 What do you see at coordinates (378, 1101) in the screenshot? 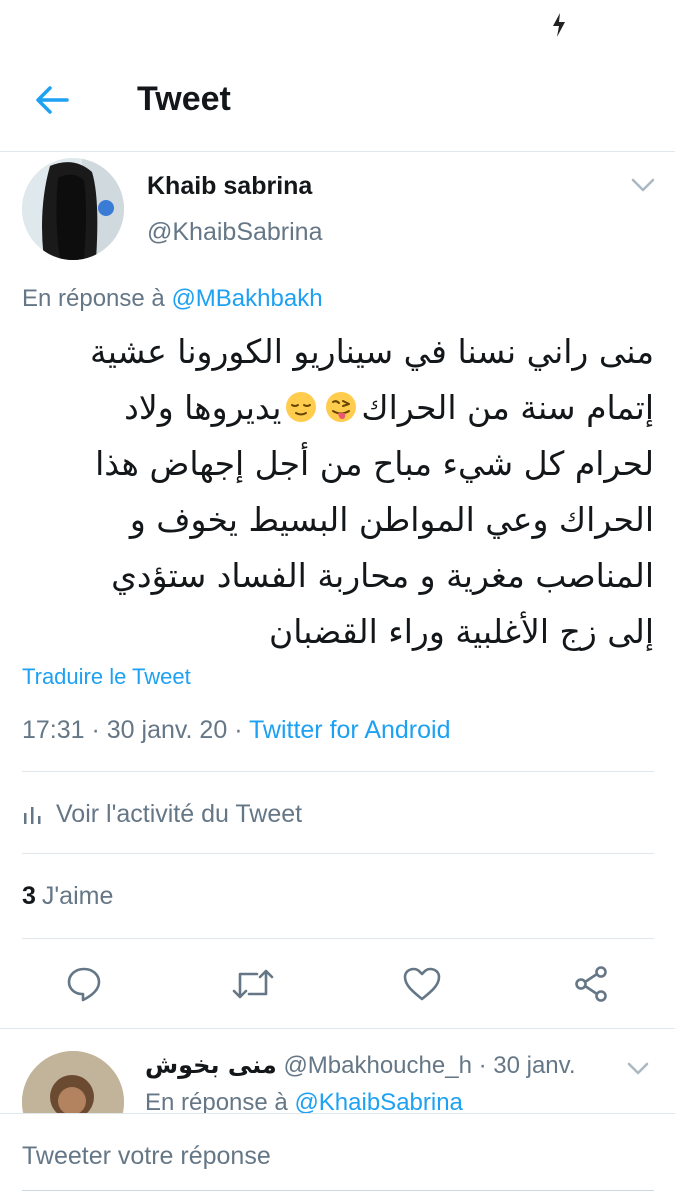
I see `reply-mention-link: @KhaibSabrina` at bounding box center [378, 1101].